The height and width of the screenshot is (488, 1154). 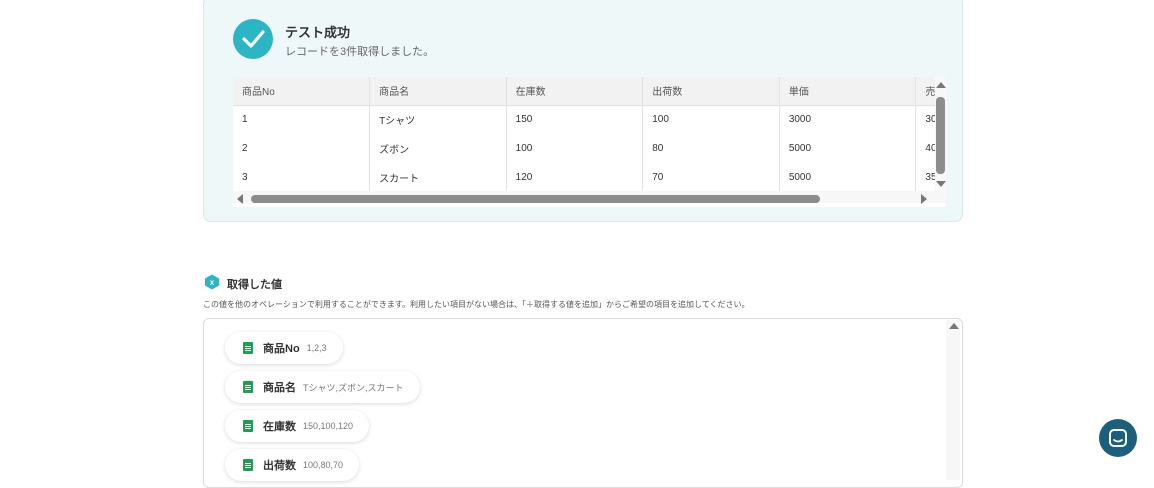 I want to click on value-chip-label: 商品名, so click(x=279, y=388).